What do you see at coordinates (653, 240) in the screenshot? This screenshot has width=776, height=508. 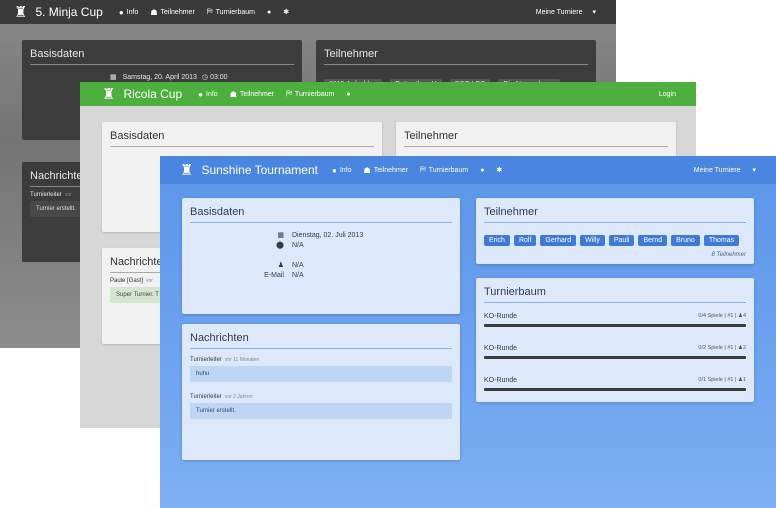 I see `participant-chip: Bernd` at bounding box center [653, 240].